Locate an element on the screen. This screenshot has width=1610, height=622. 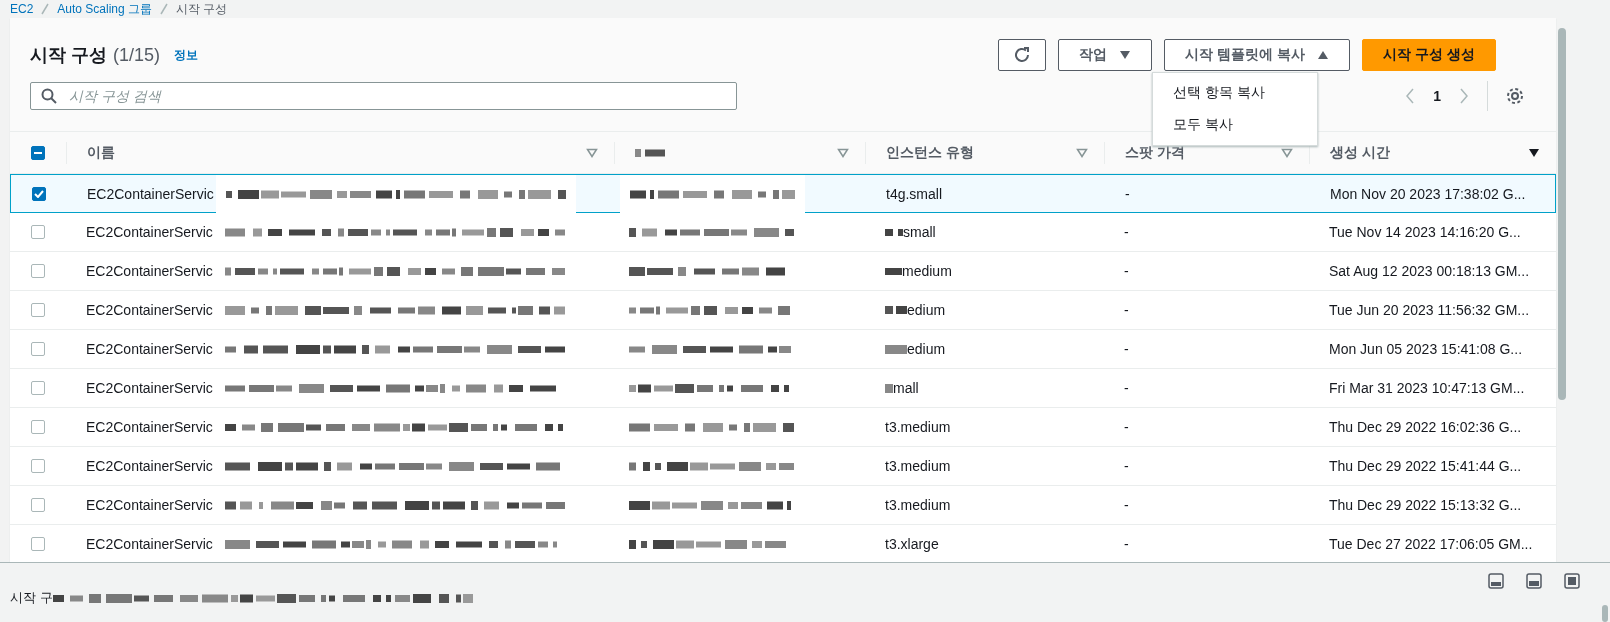
next-page-icon is located at coordinates (1464, 96).